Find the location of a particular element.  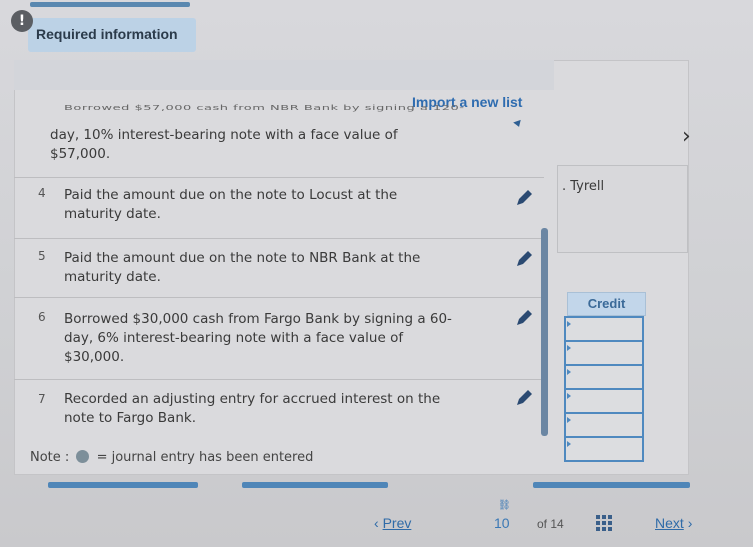

entered-status-dot-icon is located at coordinates (83, 456).